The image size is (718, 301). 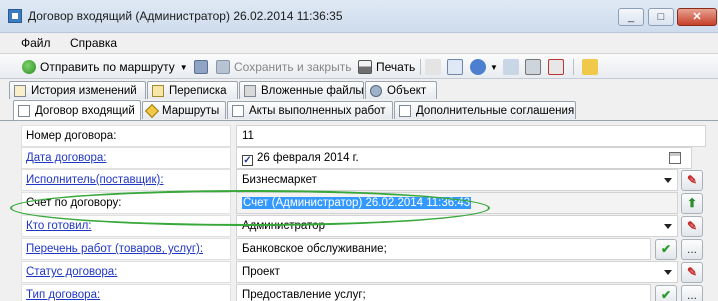 What do you see at coordinates (457, 226) in the screenshot?
I see `prepared-by-select: Администратор` at bounding box center [457, 226].